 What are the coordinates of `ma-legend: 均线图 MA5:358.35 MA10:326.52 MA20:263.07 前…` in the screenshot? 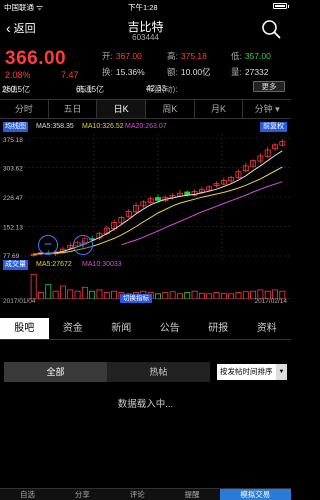 It's located at (145, 128).